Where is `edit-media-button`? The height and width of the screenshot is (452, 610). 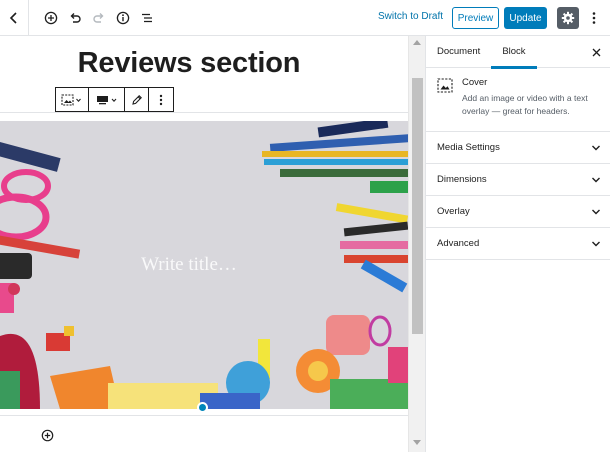 edit-media-button is located at coordinates (137, 99).